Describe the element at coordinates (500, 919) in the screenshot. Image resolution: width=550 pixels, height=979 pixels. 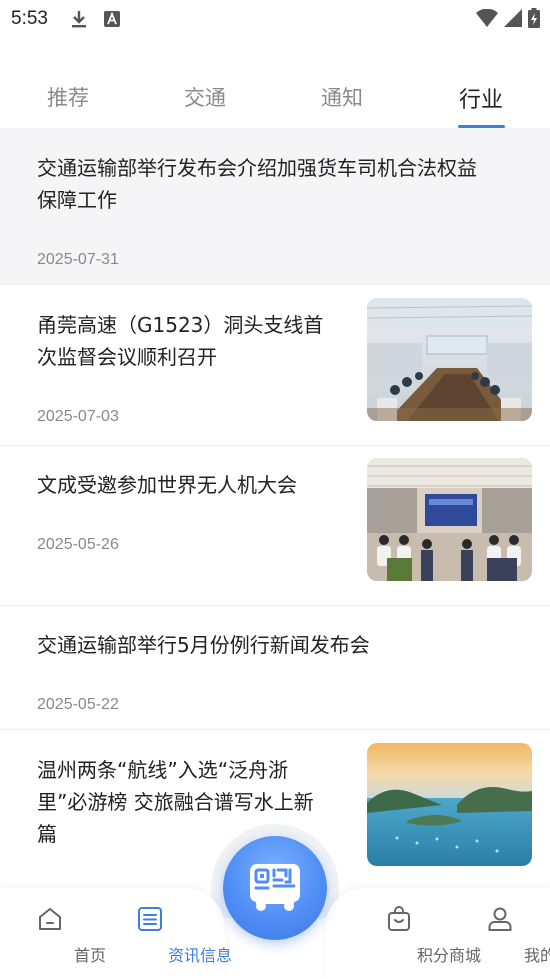
I see `user-icon` at that location.